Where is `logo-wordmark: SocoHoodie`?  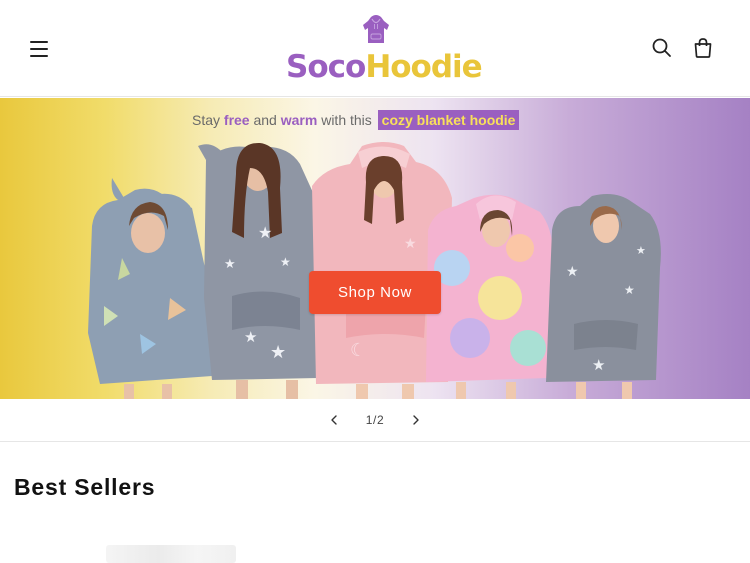
logo-wordmark: SocoHoodie is located at coordinates (384, 67).